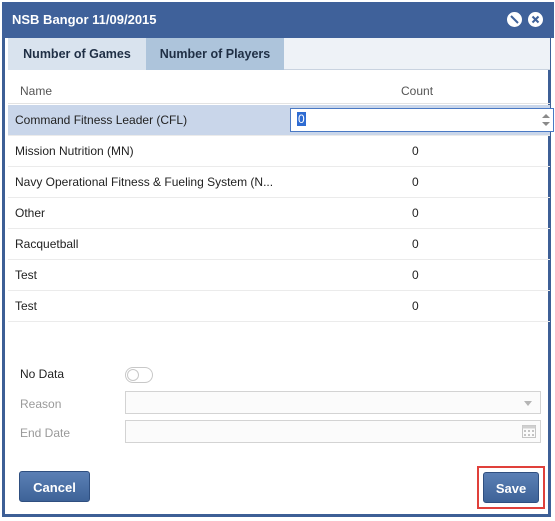 This screenshot has height=521, width=555. What do you see at coordinates (417, 91) in the screenshot?
I see `column-header-count: Count` at bounding box center [417, 91].